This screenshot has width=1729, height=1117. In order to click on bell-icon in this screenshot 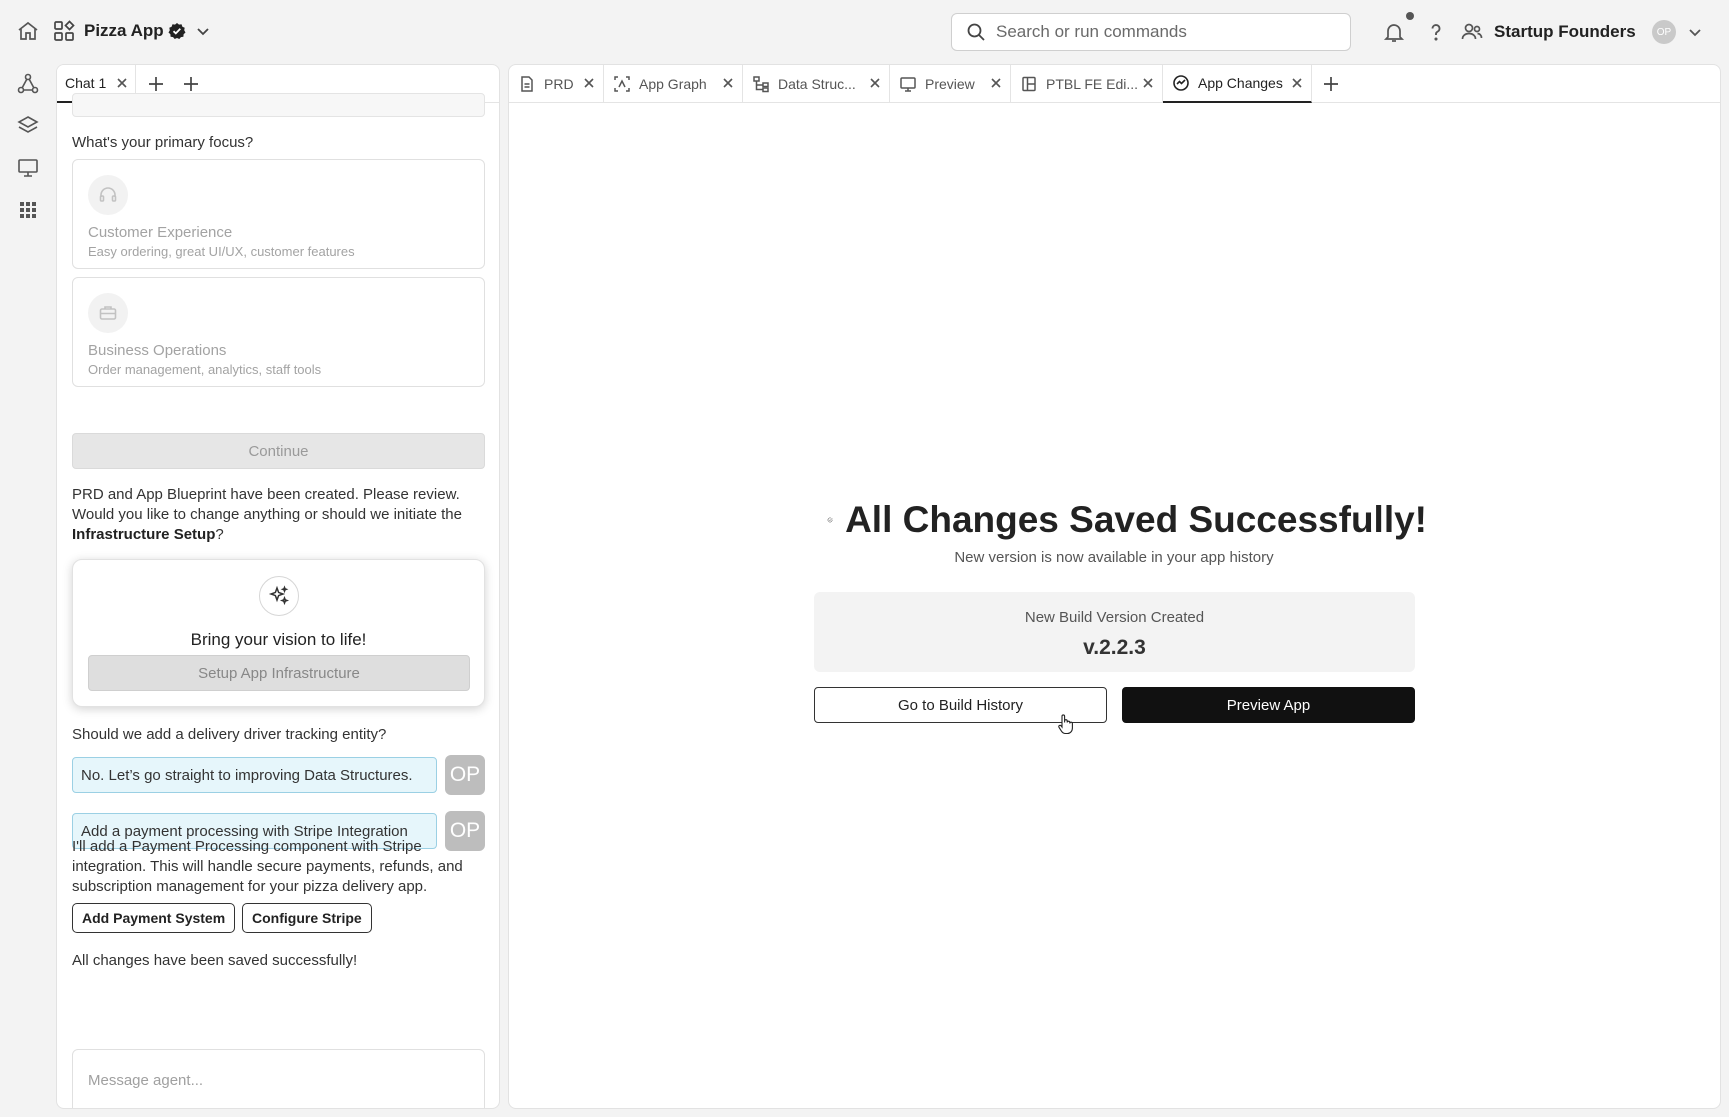, I will do `click(1394, 32)`.